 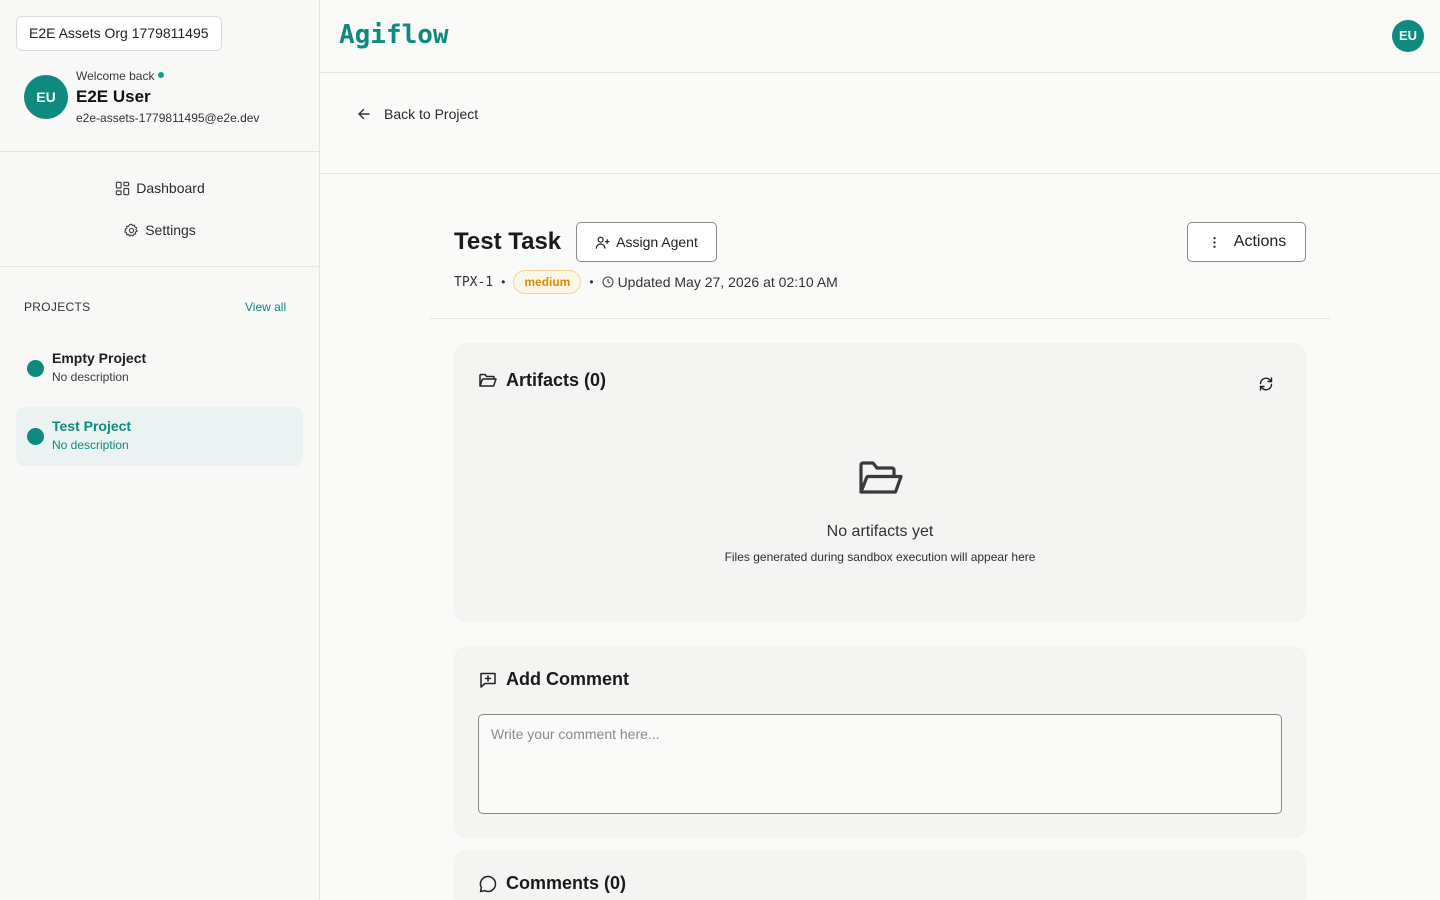 What do you see at coordinates (508, 241) in the screenshot?
I see `task-title: Test Task` at bounding box center [508, 241].